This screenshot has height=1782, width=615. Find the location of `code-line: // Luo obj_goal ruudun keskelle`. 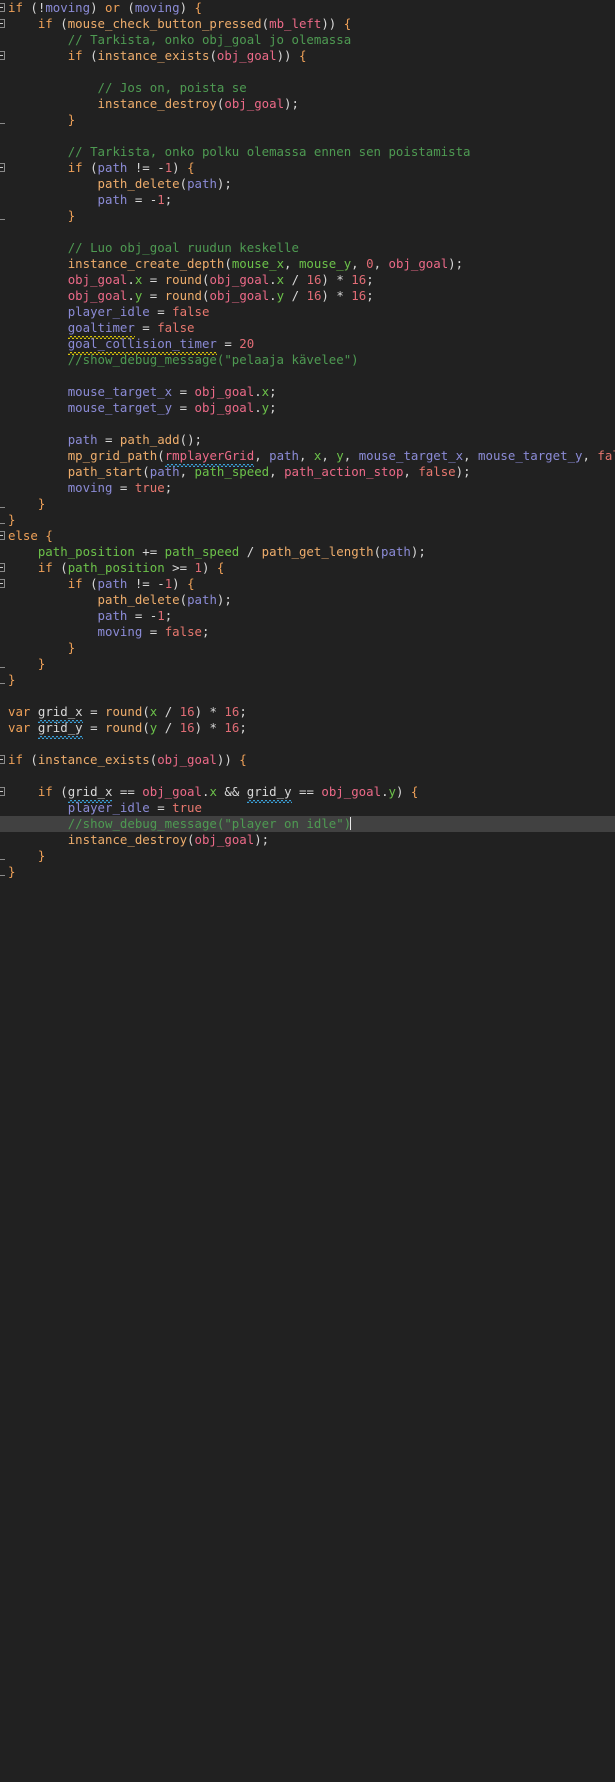

code-line: // Luo obj_goal ruudun keskelle is located at coordinates (307, 248).